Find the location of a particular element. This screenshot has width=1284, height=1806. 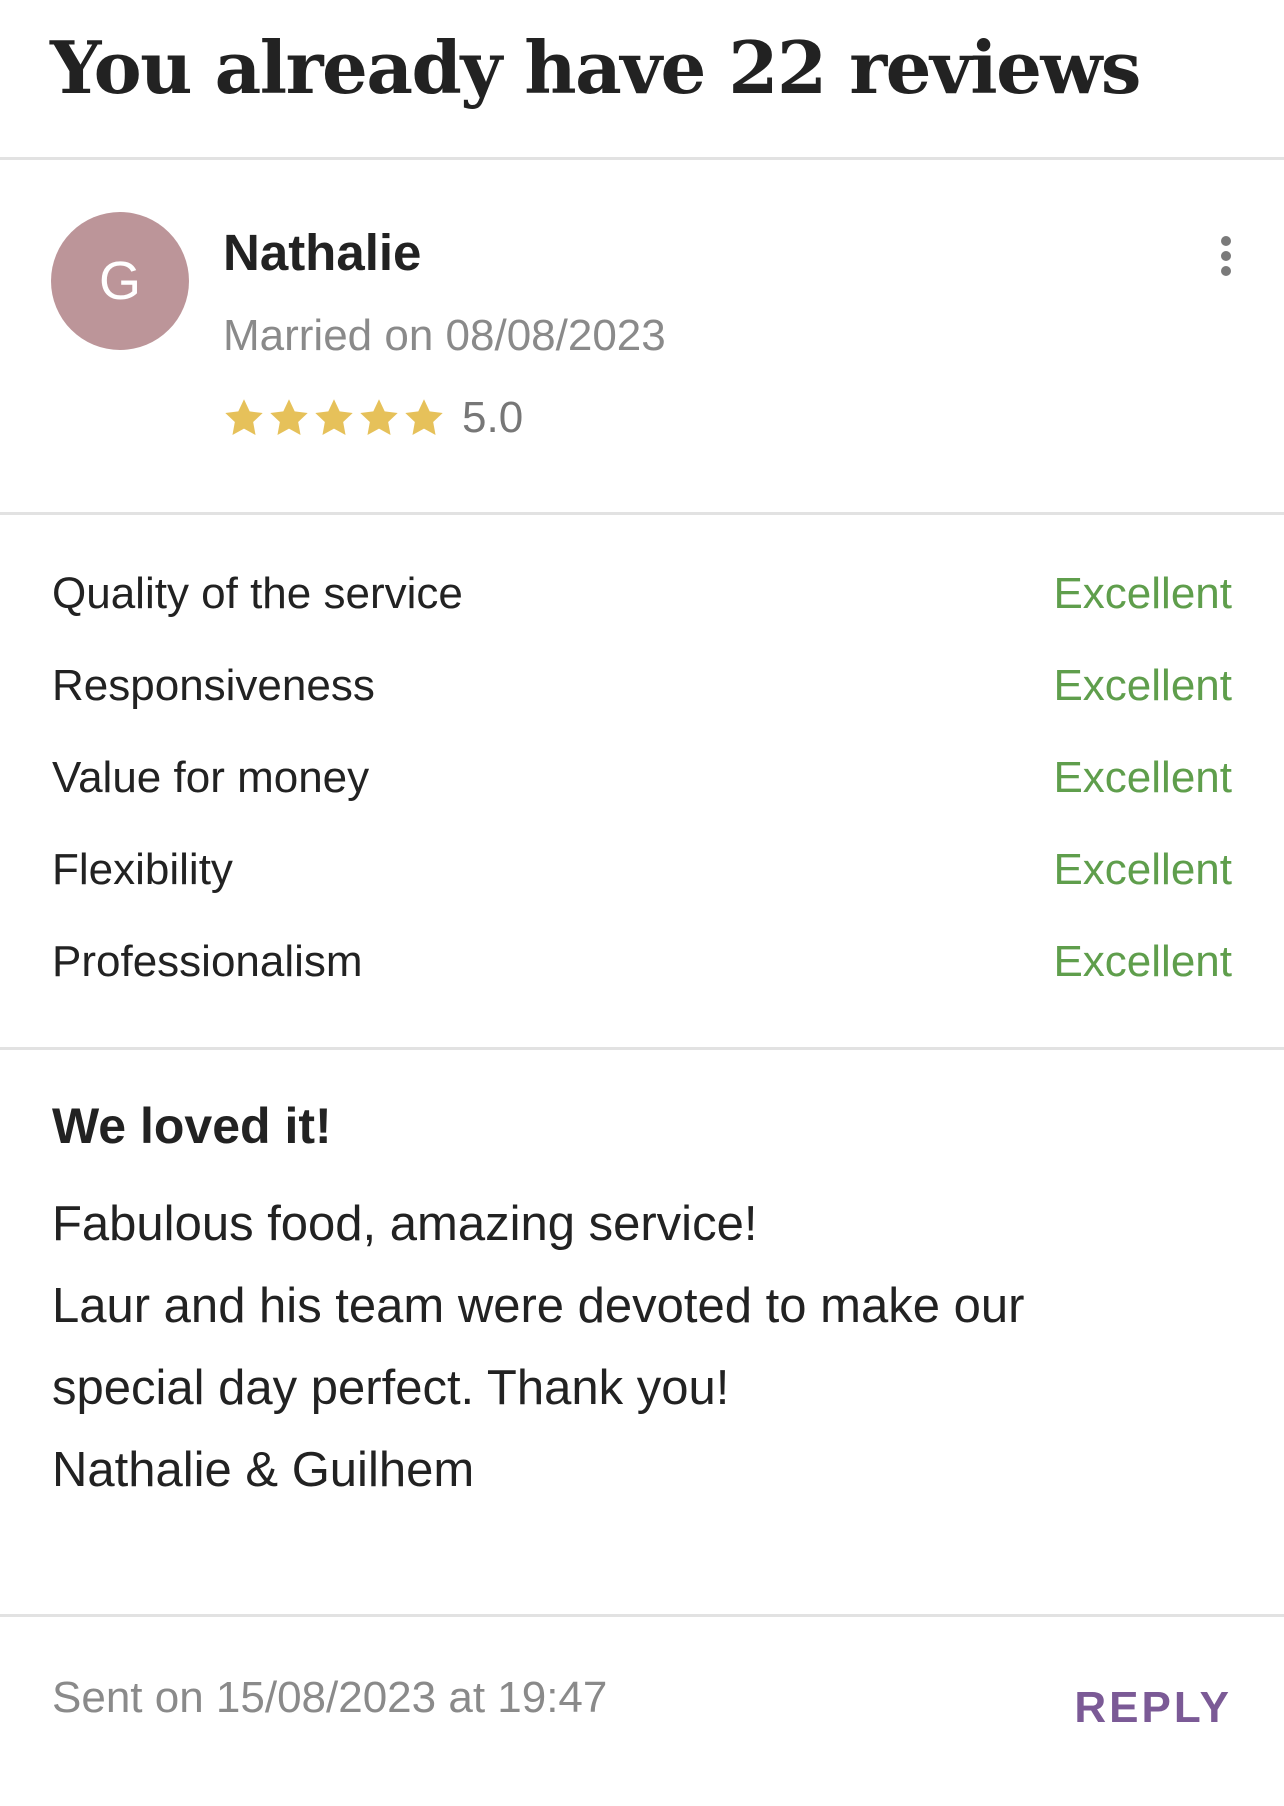

reviewer-name: Nathalie is located at coordinates (322, 252).